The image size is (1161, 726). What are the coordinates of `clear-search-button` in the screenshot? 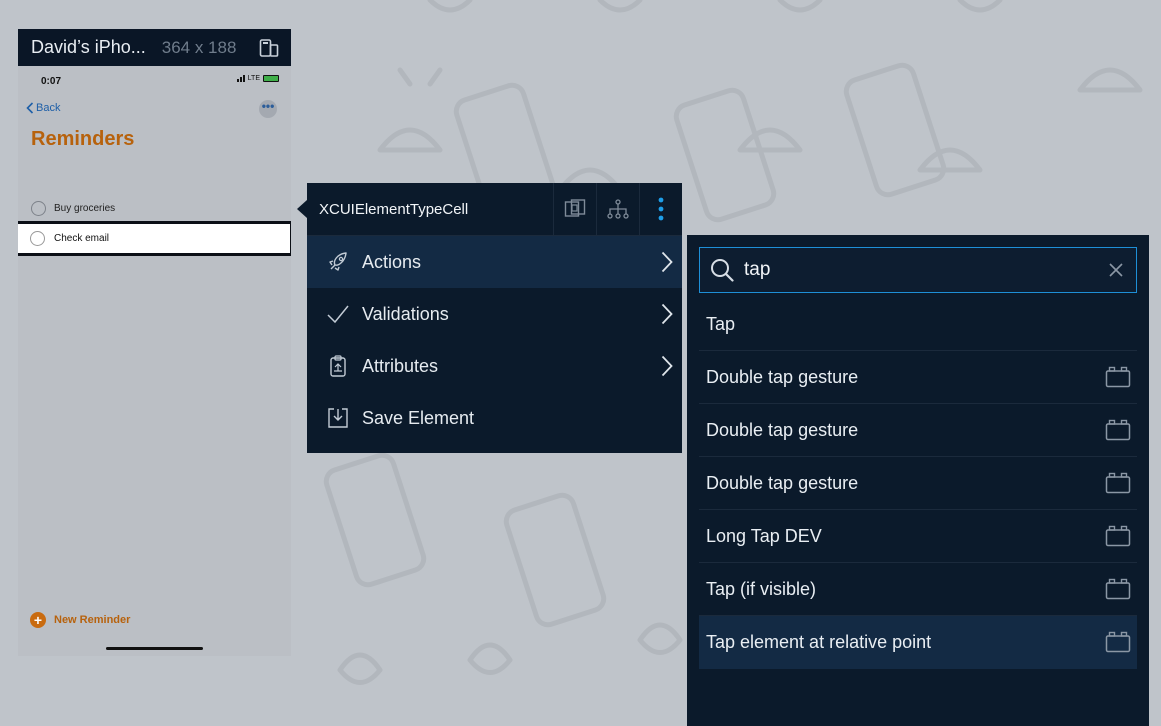 It's located at (1116, 270).